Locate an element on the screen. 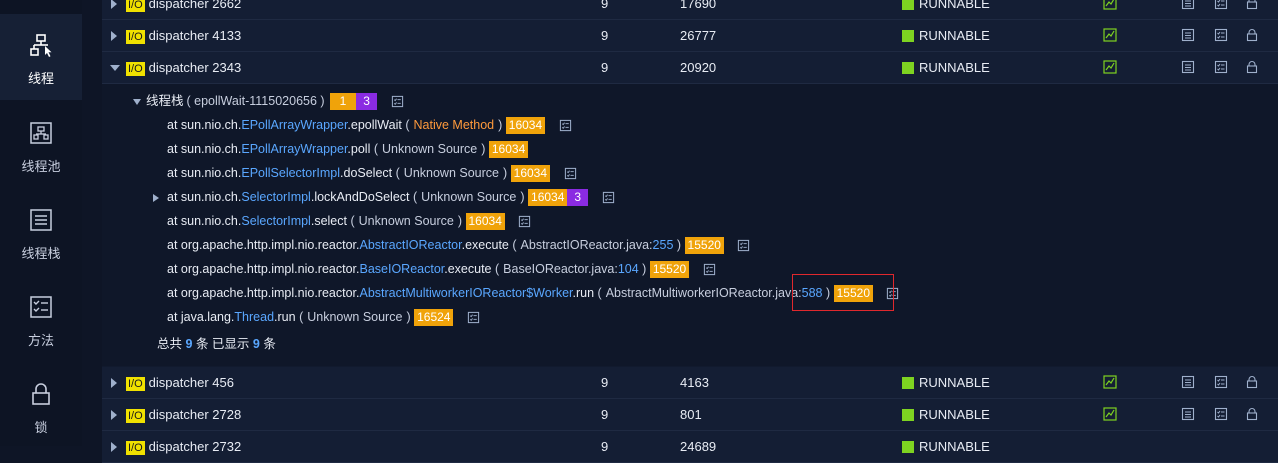 This screenshot has width=1278, height=463. thread-name-text: dispatcher 456 is located at coordinates (191, 382).